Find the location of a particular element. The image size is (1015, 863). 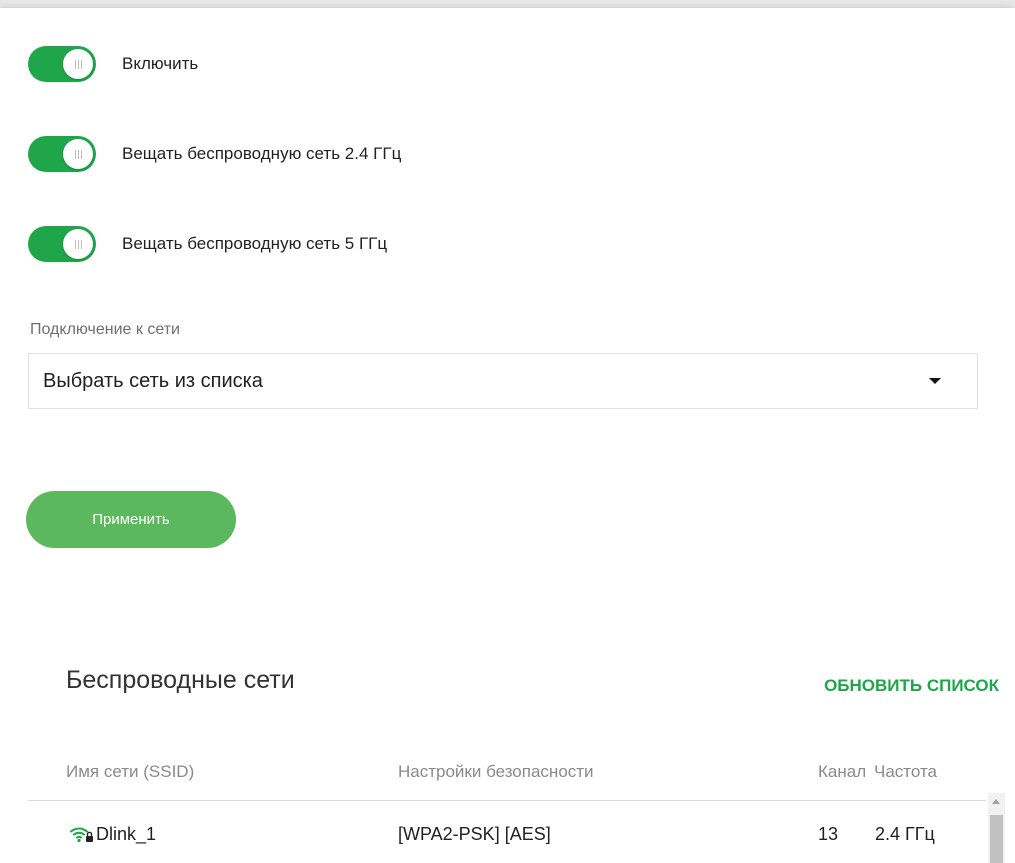

broadcast-5-toggle is located at coordinates (62, 244).